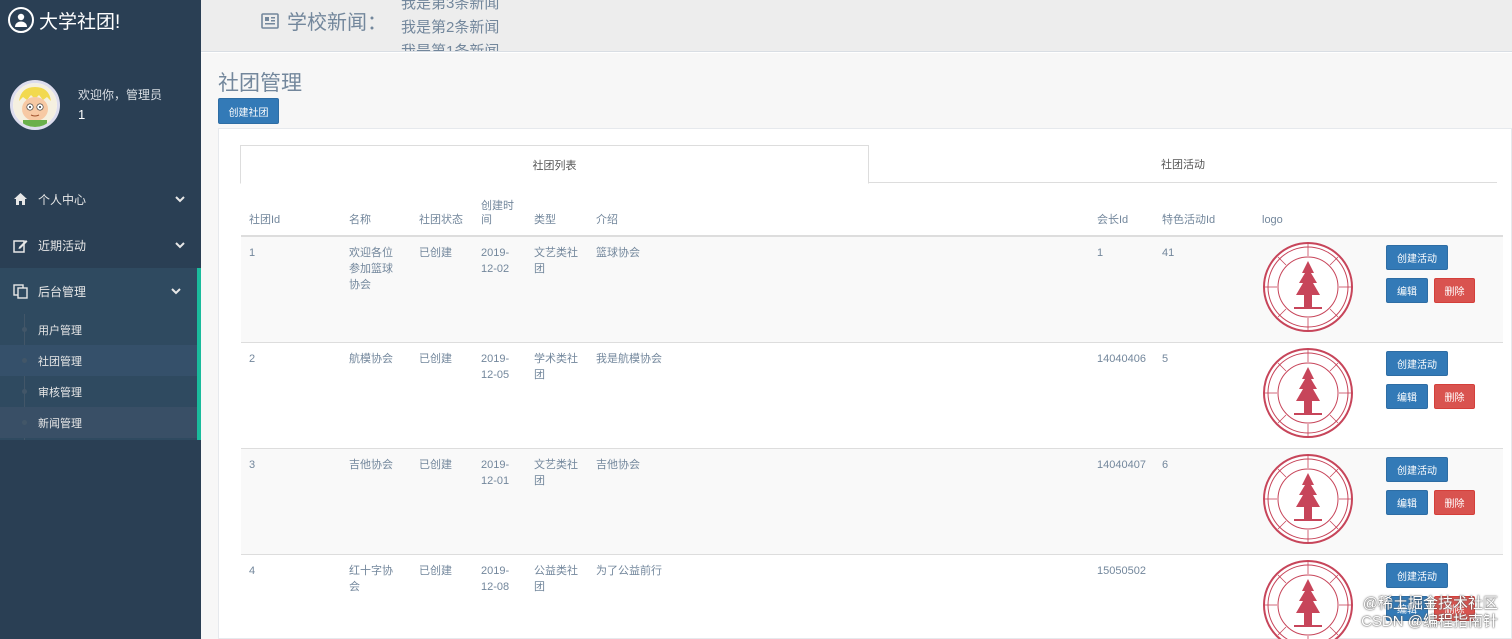 This screenshot has width=1512, height=639. What do you see at coordinates (1204, 214) in the screenshot?
I see `column-header: 特色活动Id` at bounding box center [1204, 214].